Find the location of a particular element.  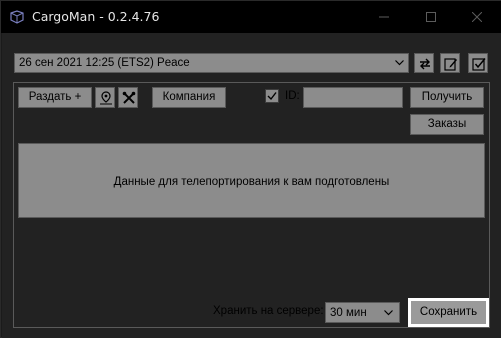

maximize-icon is located at coordinates (431, 17).